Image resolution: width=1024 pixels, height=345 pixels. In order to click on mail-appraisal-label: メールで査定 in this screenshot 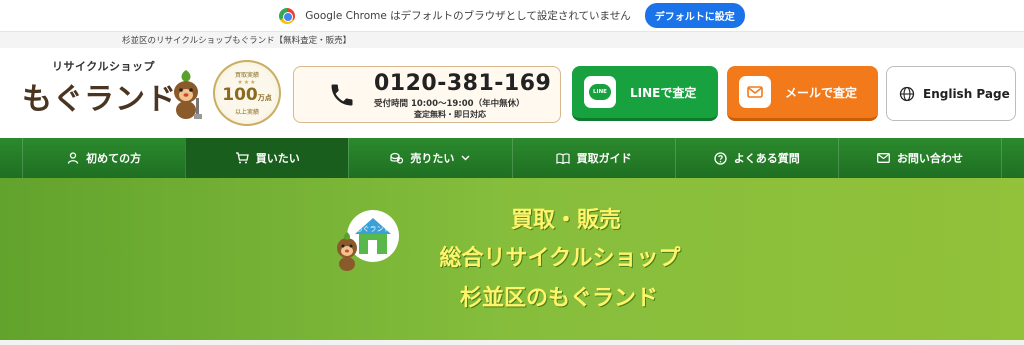, I will do `click(821, 92)`.